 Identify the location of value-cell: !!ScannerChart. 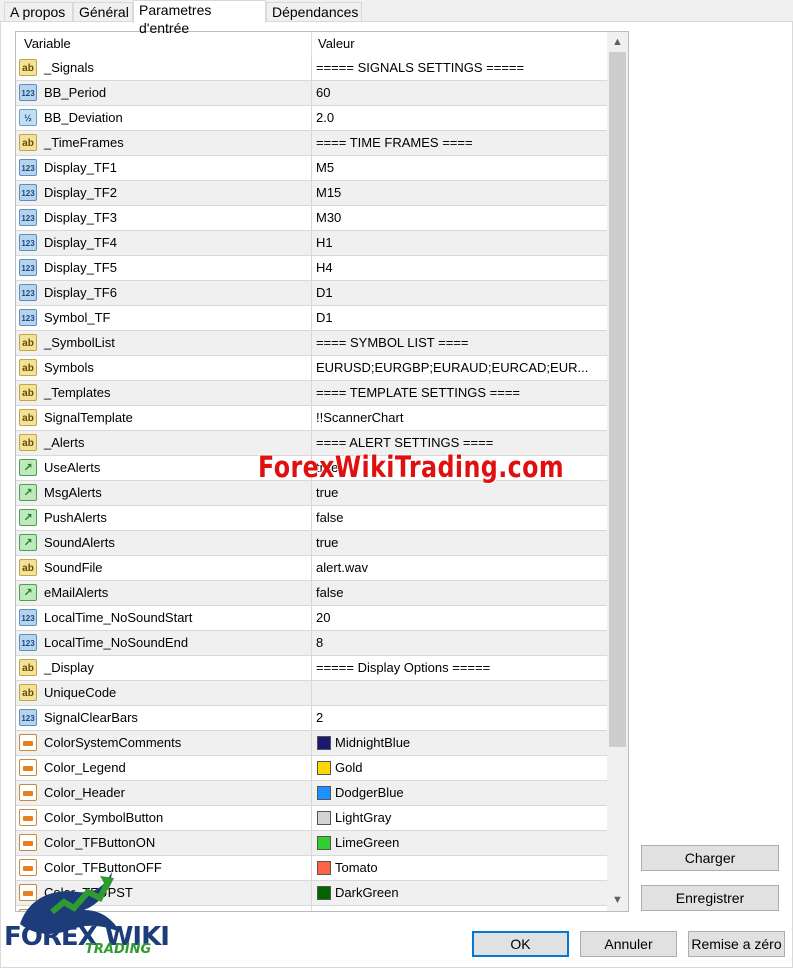
(459, 418).